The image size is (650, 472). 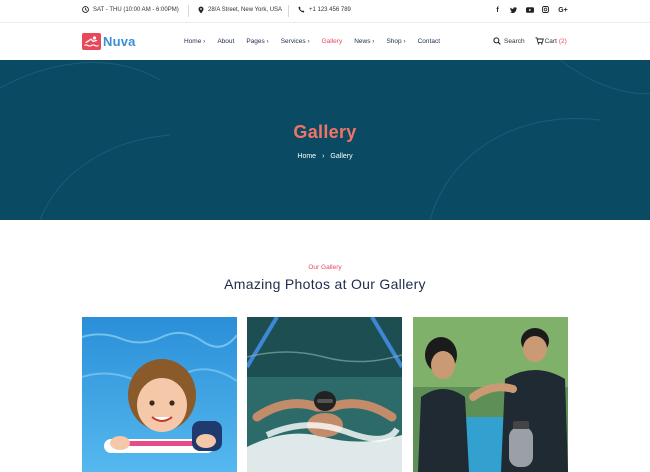 What do you see at coordinates (429, 41) in the screenshot?
I see `nav-item-contact: Contact` at bounding box center [429, 41].